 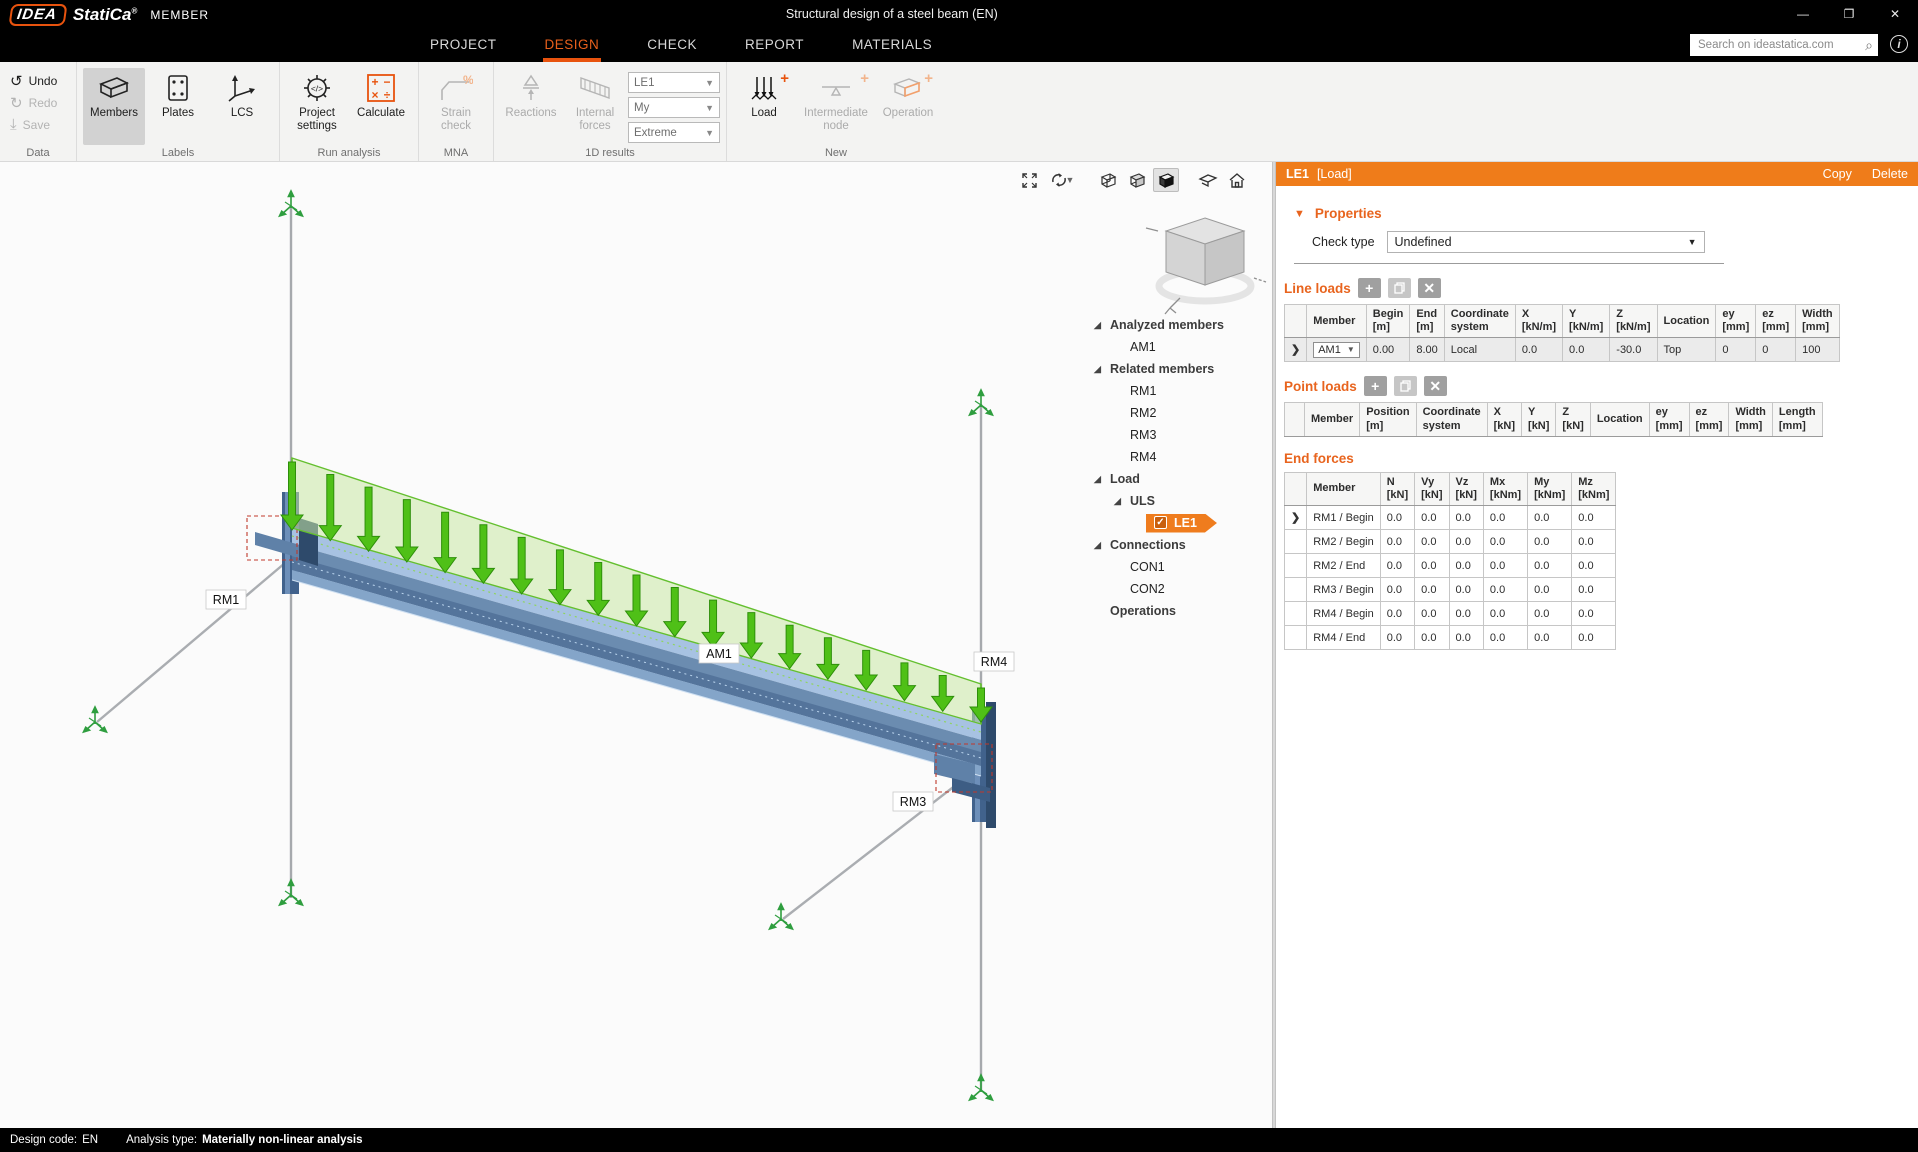 What do you see at coordinates (1174, 501) in the screenshot?
I see `tree-item-uls: ◢ ULS` at bounding box center [1174, 501].